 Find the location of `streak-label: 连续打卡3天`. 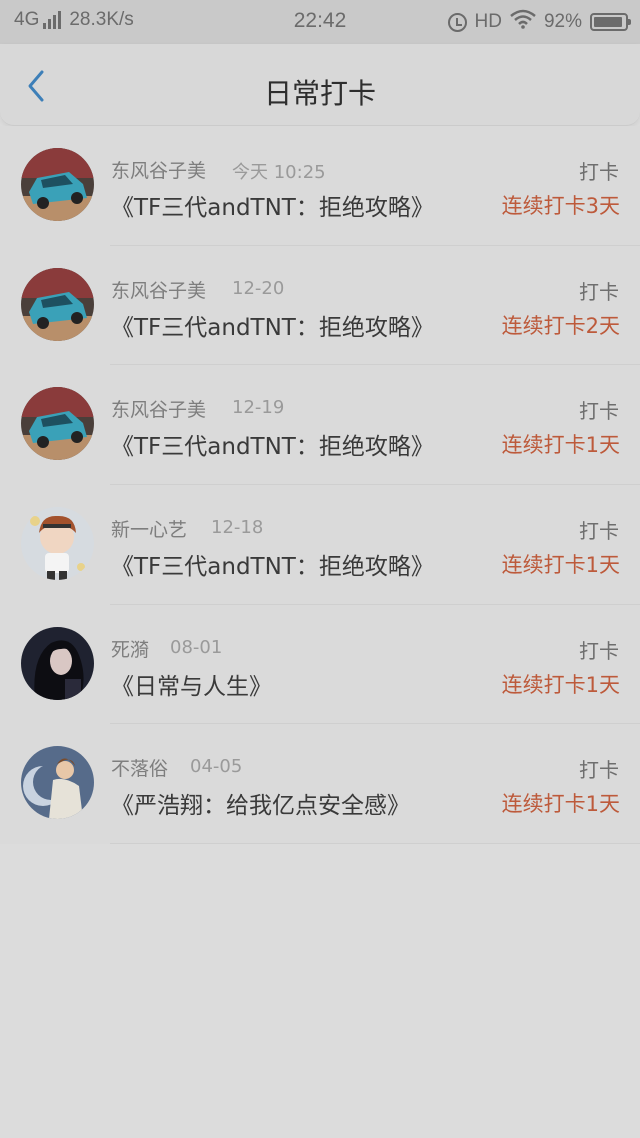

streak-label: 连续打卡3天 is located at coordinates (560, 206).